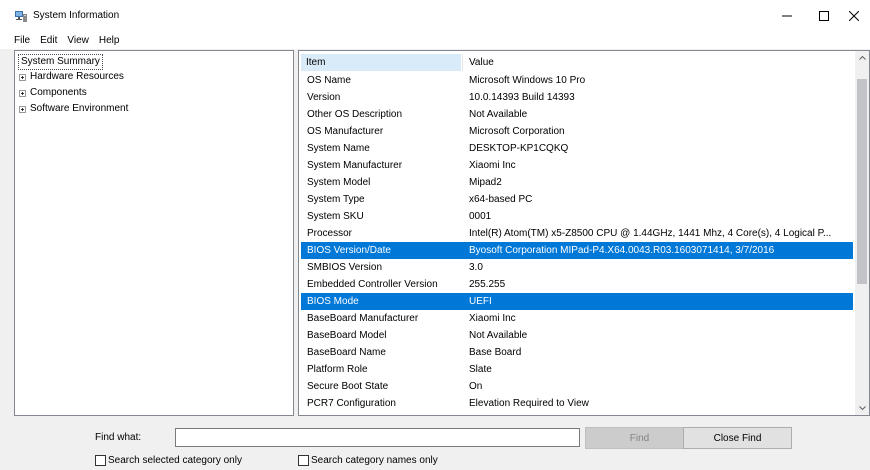 This screenshot has height=470, width=870. Describe the element at coordinates (577, 335) in the screenshot. I see `table-row: BaseBoard Model Not Available` at that location.